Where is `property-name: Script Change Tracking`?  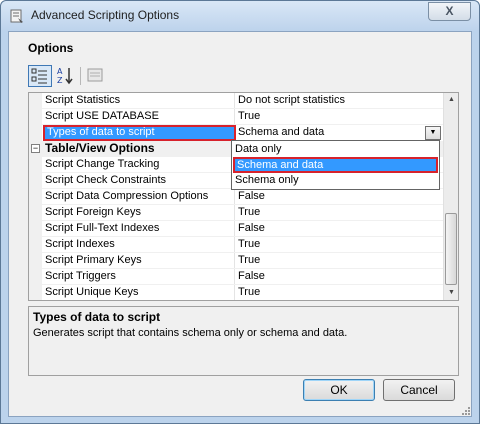 property-name: Script Change Tracking is located at coordinates (102, 164).